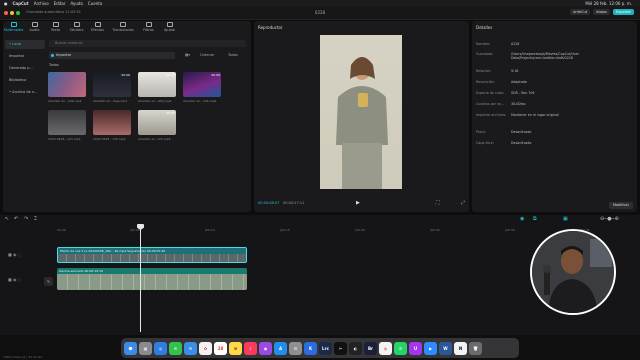  What do you see at coordinates (463, 203) in the screenshot?
I see `fullscreen-icon: ⤢` at bounding box center [463, 203].